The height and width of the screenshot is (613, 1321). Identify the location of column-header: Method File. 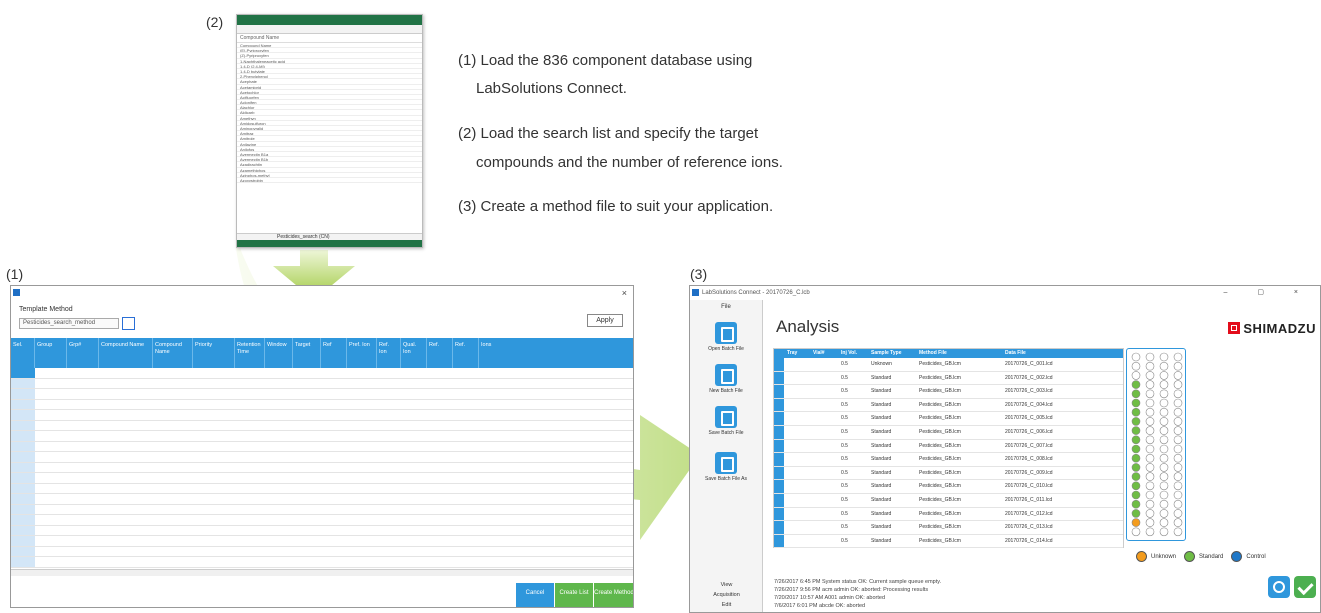
(959, 353).